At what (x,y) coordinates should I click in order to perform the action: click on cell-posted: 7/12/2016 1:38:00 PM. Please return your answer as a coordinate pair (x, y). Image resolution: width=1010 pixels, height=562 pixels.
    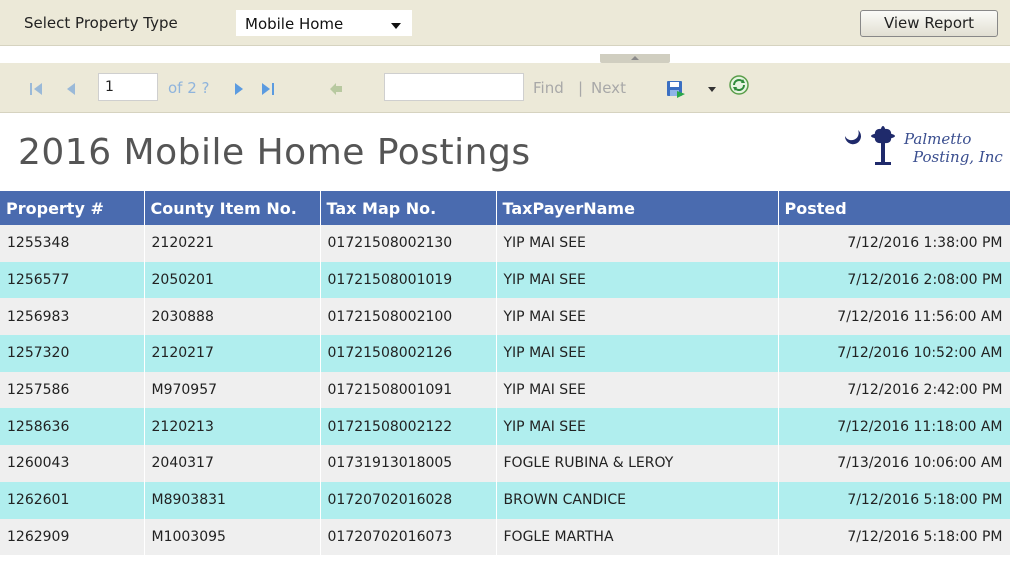
    Looking at the image, I should click on (894, 243).